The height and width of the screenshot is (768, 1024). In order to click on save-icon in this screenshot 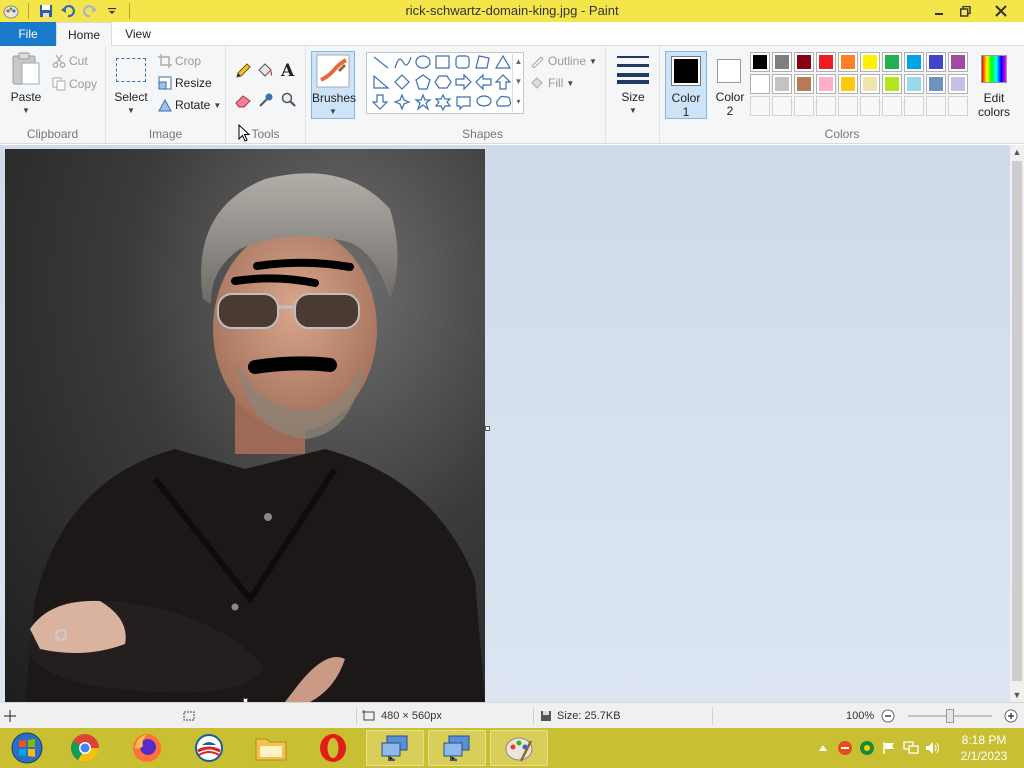, I will do `click(46, 11)`.